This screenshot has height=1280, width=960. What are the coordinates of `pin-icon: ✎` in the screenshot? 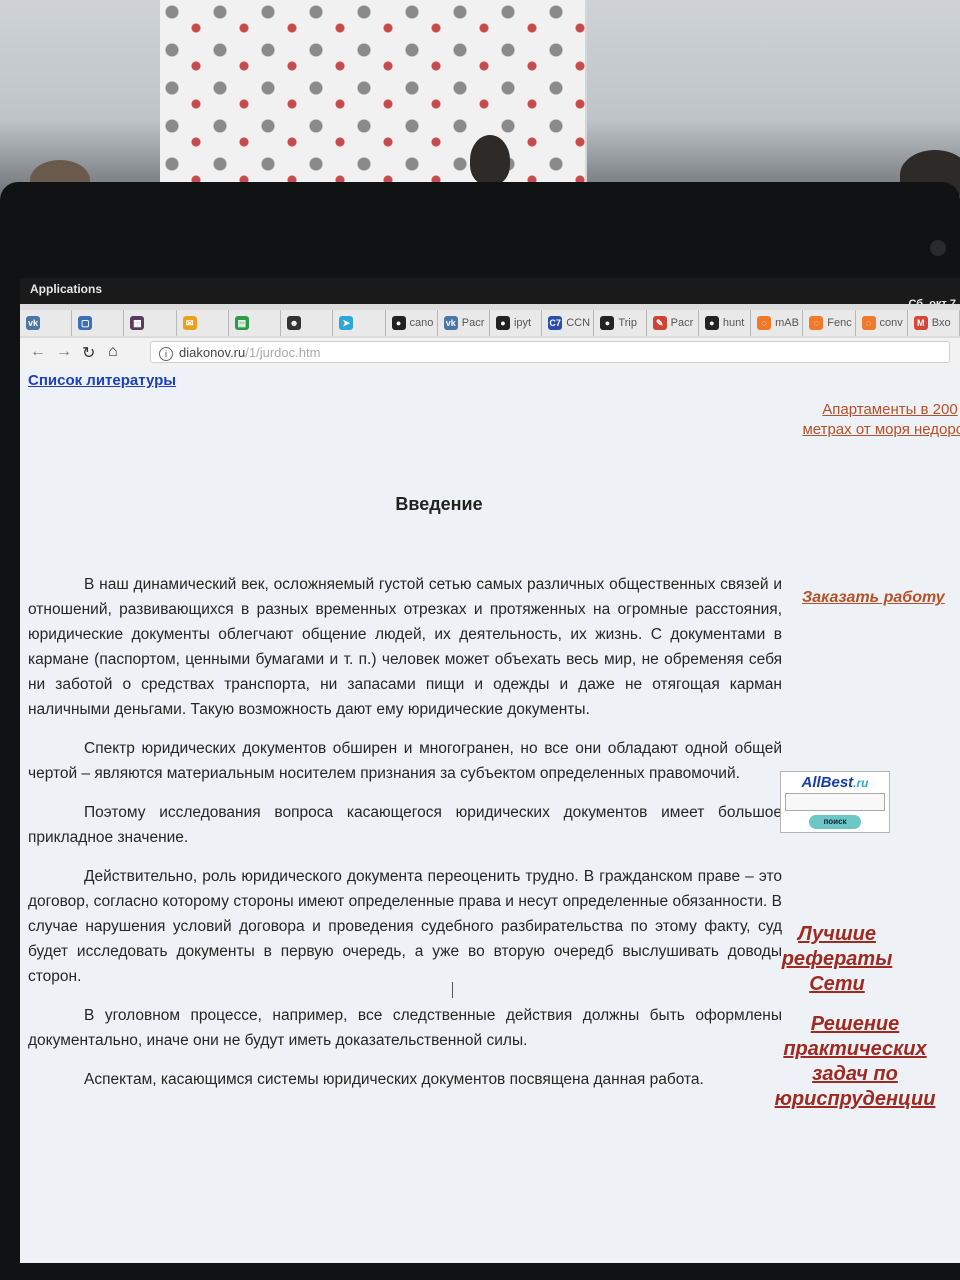 It's located at (659, 323).